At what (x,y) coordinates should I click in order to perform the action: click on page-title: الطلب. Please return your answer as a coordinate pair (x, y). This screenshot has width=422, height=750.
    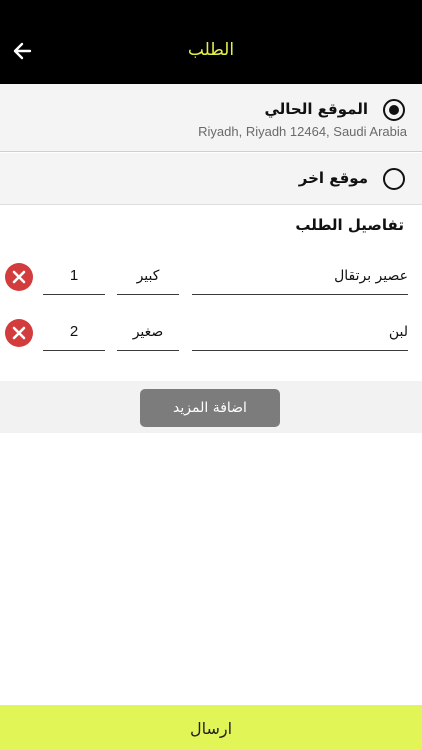
    Looking at the image, I should click on (211, 50).